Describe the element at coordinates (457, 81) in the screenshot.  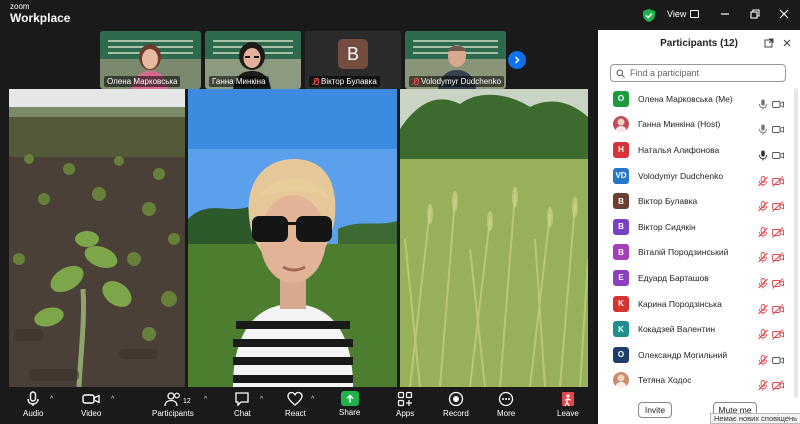
I see `thumbnail-name: Volodymyr Dudchenko` at that location.